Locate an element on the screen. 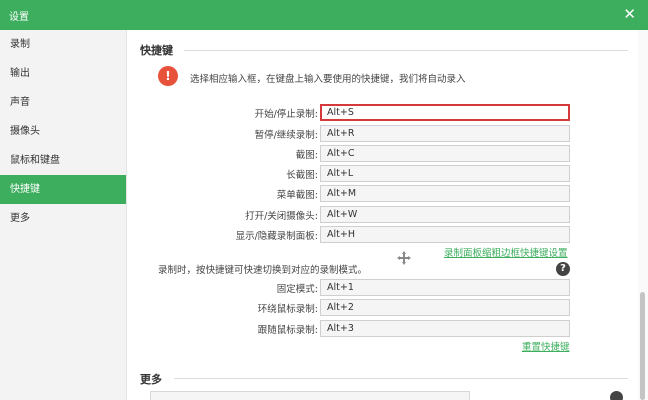  mode-label-fixed: 固定模式: is located at coordinates (297, 289).